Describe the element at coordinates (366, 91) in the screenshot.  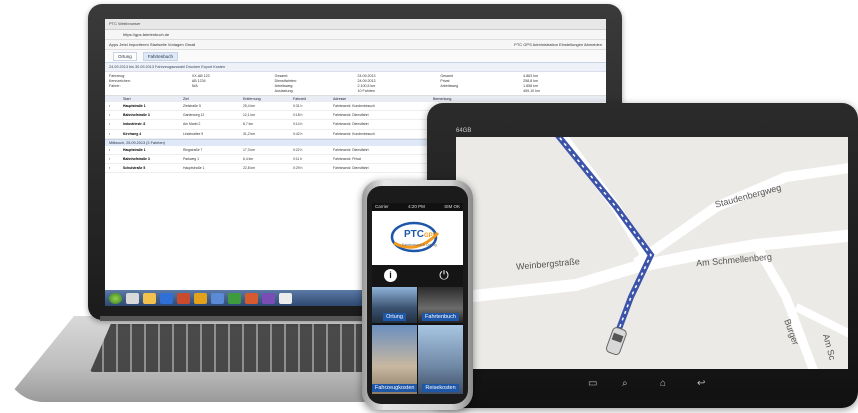
I see `summary-cell: 10 Fahrten` at that location.